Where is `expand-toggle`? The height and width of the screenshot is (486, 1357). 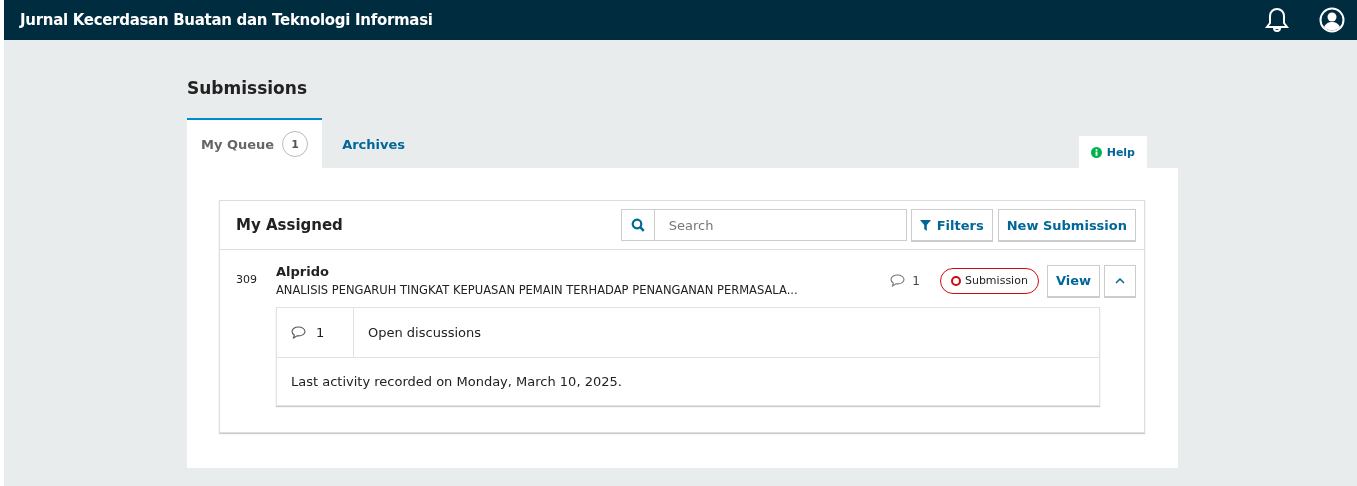
expand-toggle is located at coordinates (1120, 280).